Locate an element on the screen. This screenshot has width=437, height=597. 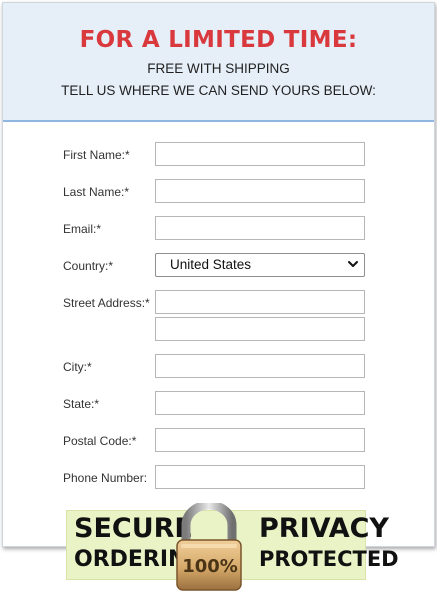
street-address-label: Street Address:* is located at coordinates (106, 303).